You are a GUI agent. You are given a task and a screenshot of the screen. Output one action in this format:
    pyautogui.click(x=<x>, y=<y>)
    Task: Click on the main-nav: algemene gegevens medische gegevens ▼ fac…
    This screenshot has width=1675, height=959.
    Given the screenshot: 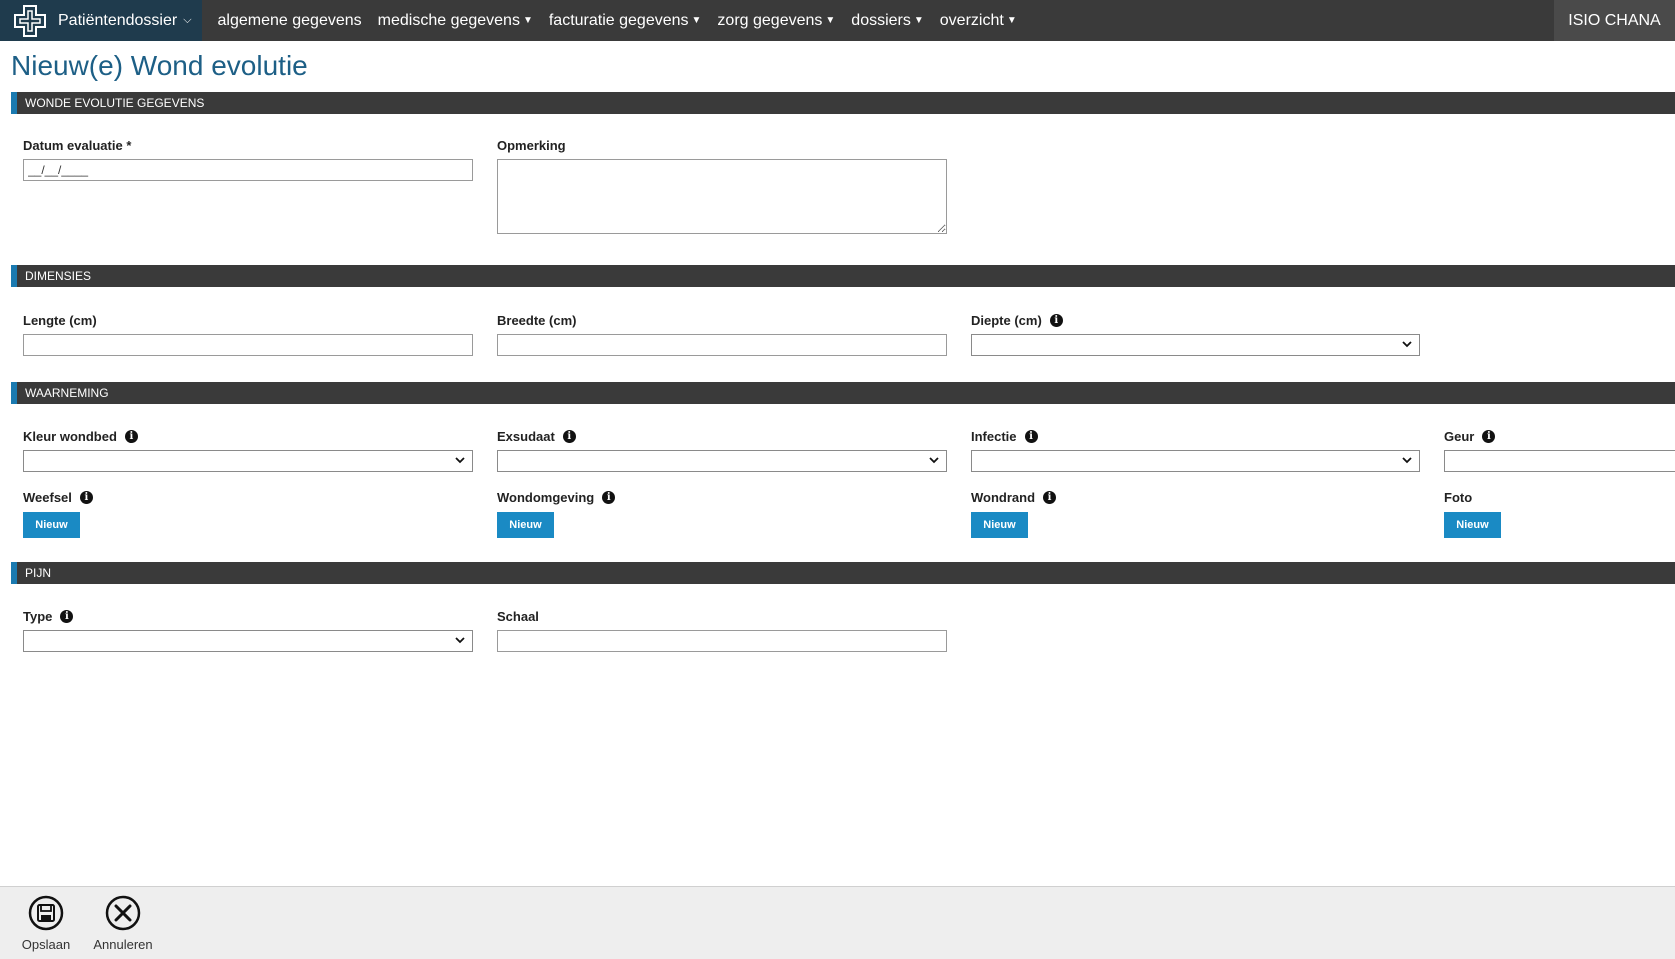 What is the action you would take?
    pyautogui.click(x=617, y=21)
    